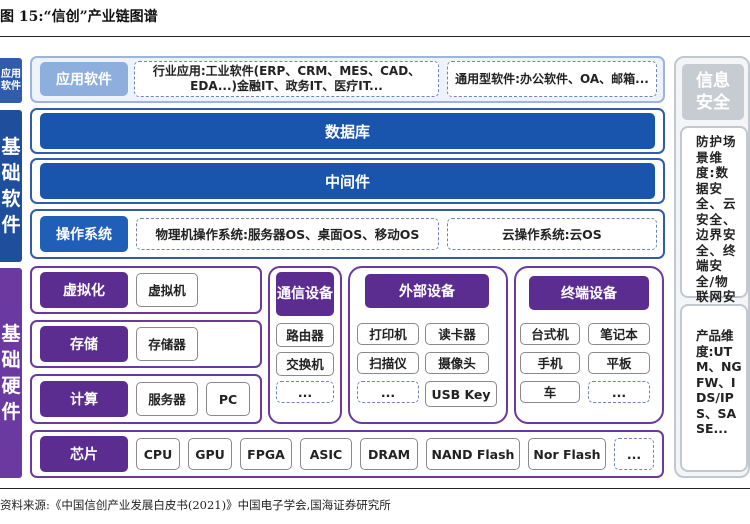  Describe the element at coordinates (550, 363) in the screenshot. I see `phone-box: 手机` at that location.